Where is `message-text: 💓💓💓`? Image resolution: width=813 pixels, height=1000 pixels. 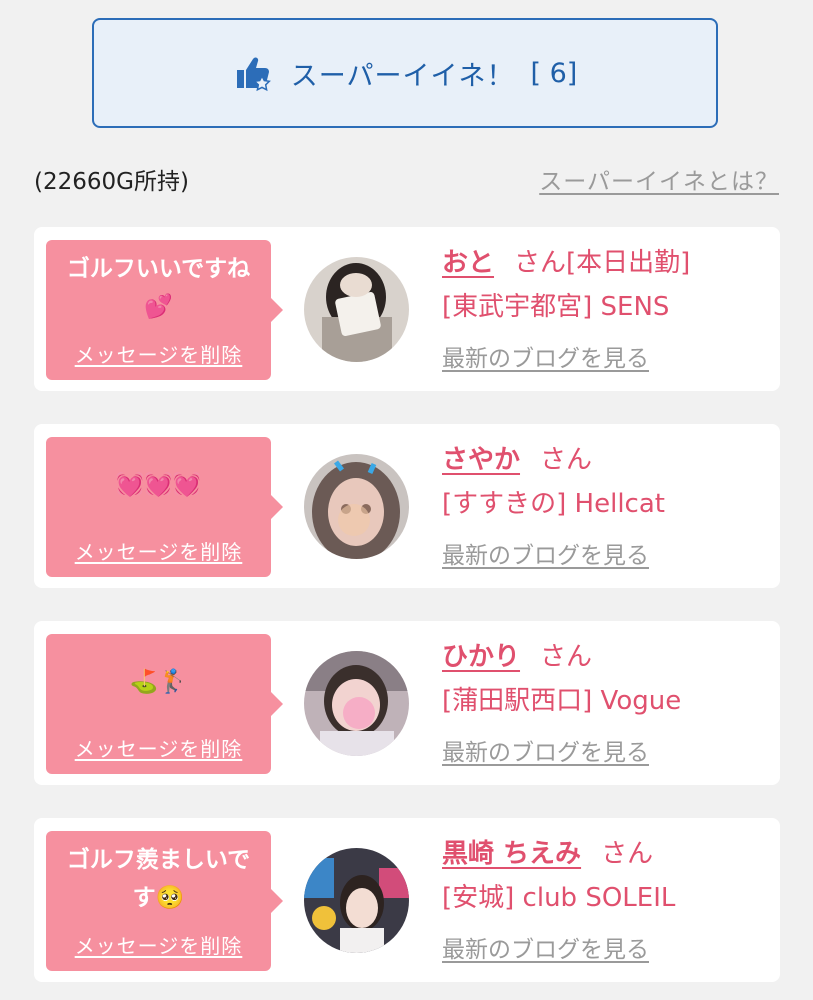
message-text: 💓💓💓 is located at coordinates (158, 485).